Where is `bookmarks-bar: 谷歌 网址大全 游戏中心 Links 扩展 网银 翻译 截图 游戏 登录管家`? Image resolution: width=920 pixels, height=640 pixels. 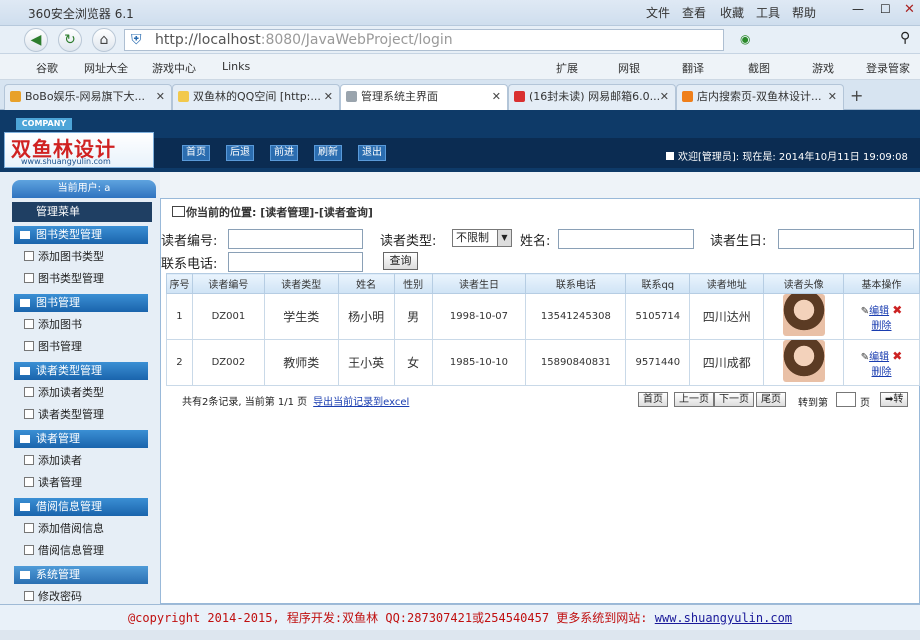 bookmarks-bar: 谷歌 网址大全 游戏中心 Links 扩展 网银 翻译 截图 游戏 登录管家 is located at coordinates (460, 67).